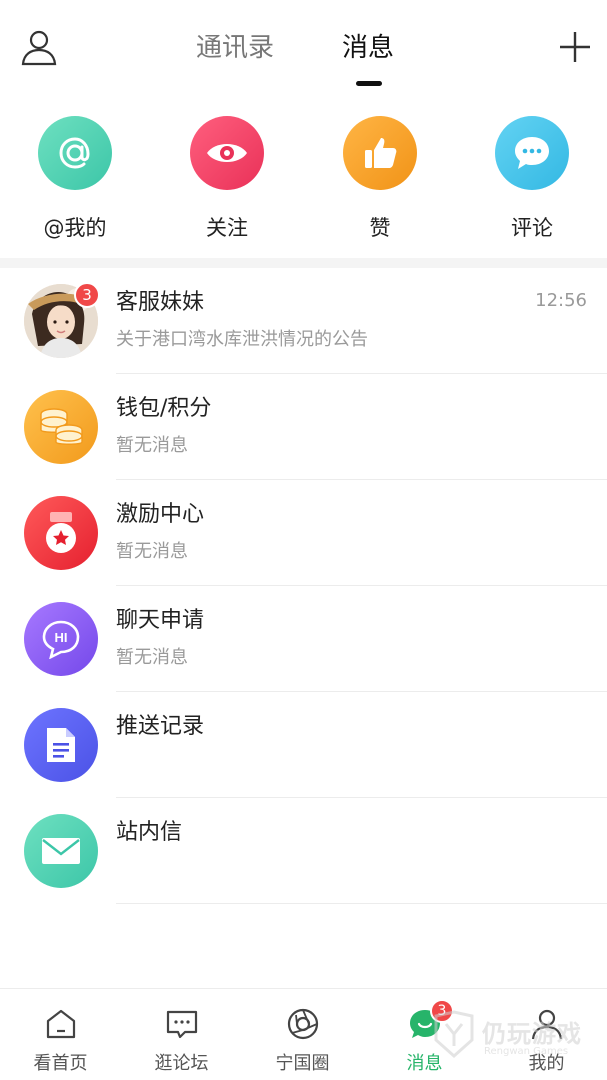  I want to click on eye-icon, so click(227, 153).